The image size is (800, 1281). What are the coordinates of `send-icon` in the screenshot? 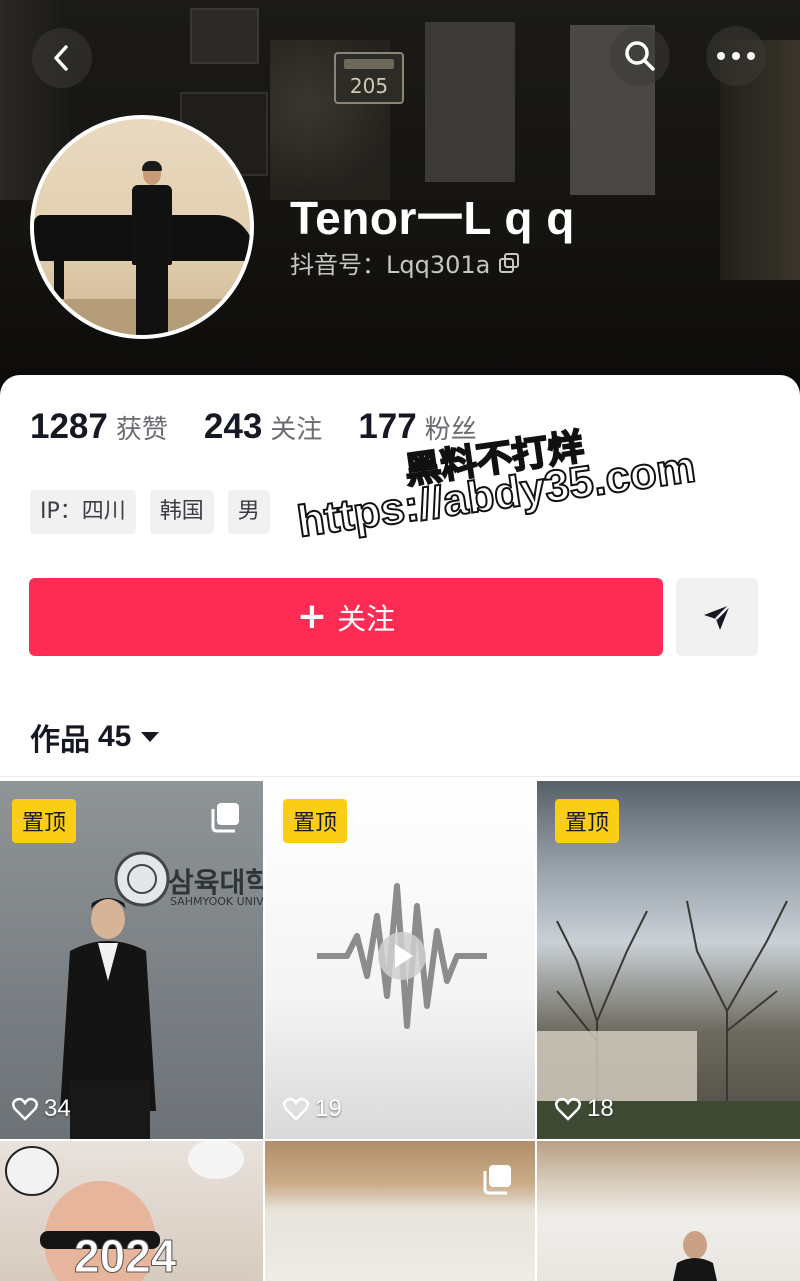 It's located at (717, 617).